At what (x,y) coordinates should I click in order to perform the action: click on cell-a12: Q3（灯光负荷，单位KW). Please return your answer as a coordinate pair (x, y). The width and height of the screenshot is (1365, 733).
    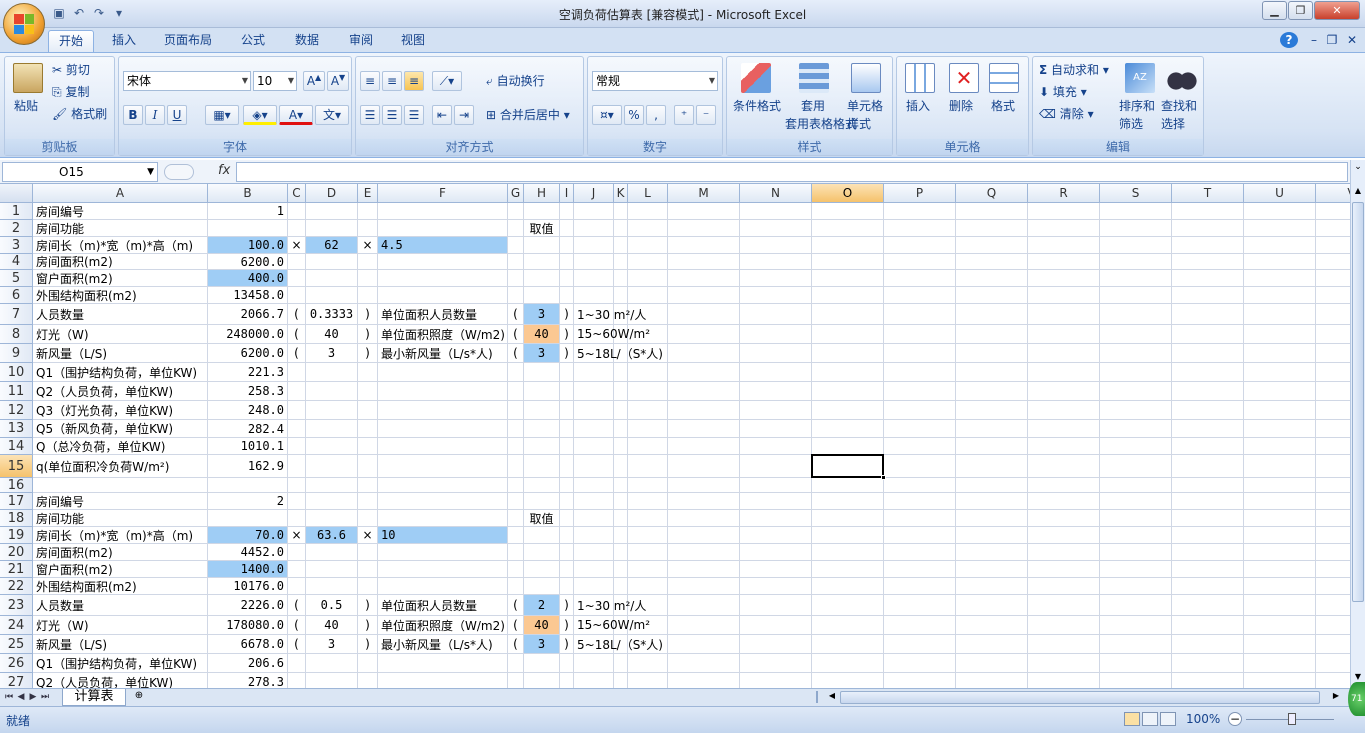
    Looking at the image, I should click on (104, 410).